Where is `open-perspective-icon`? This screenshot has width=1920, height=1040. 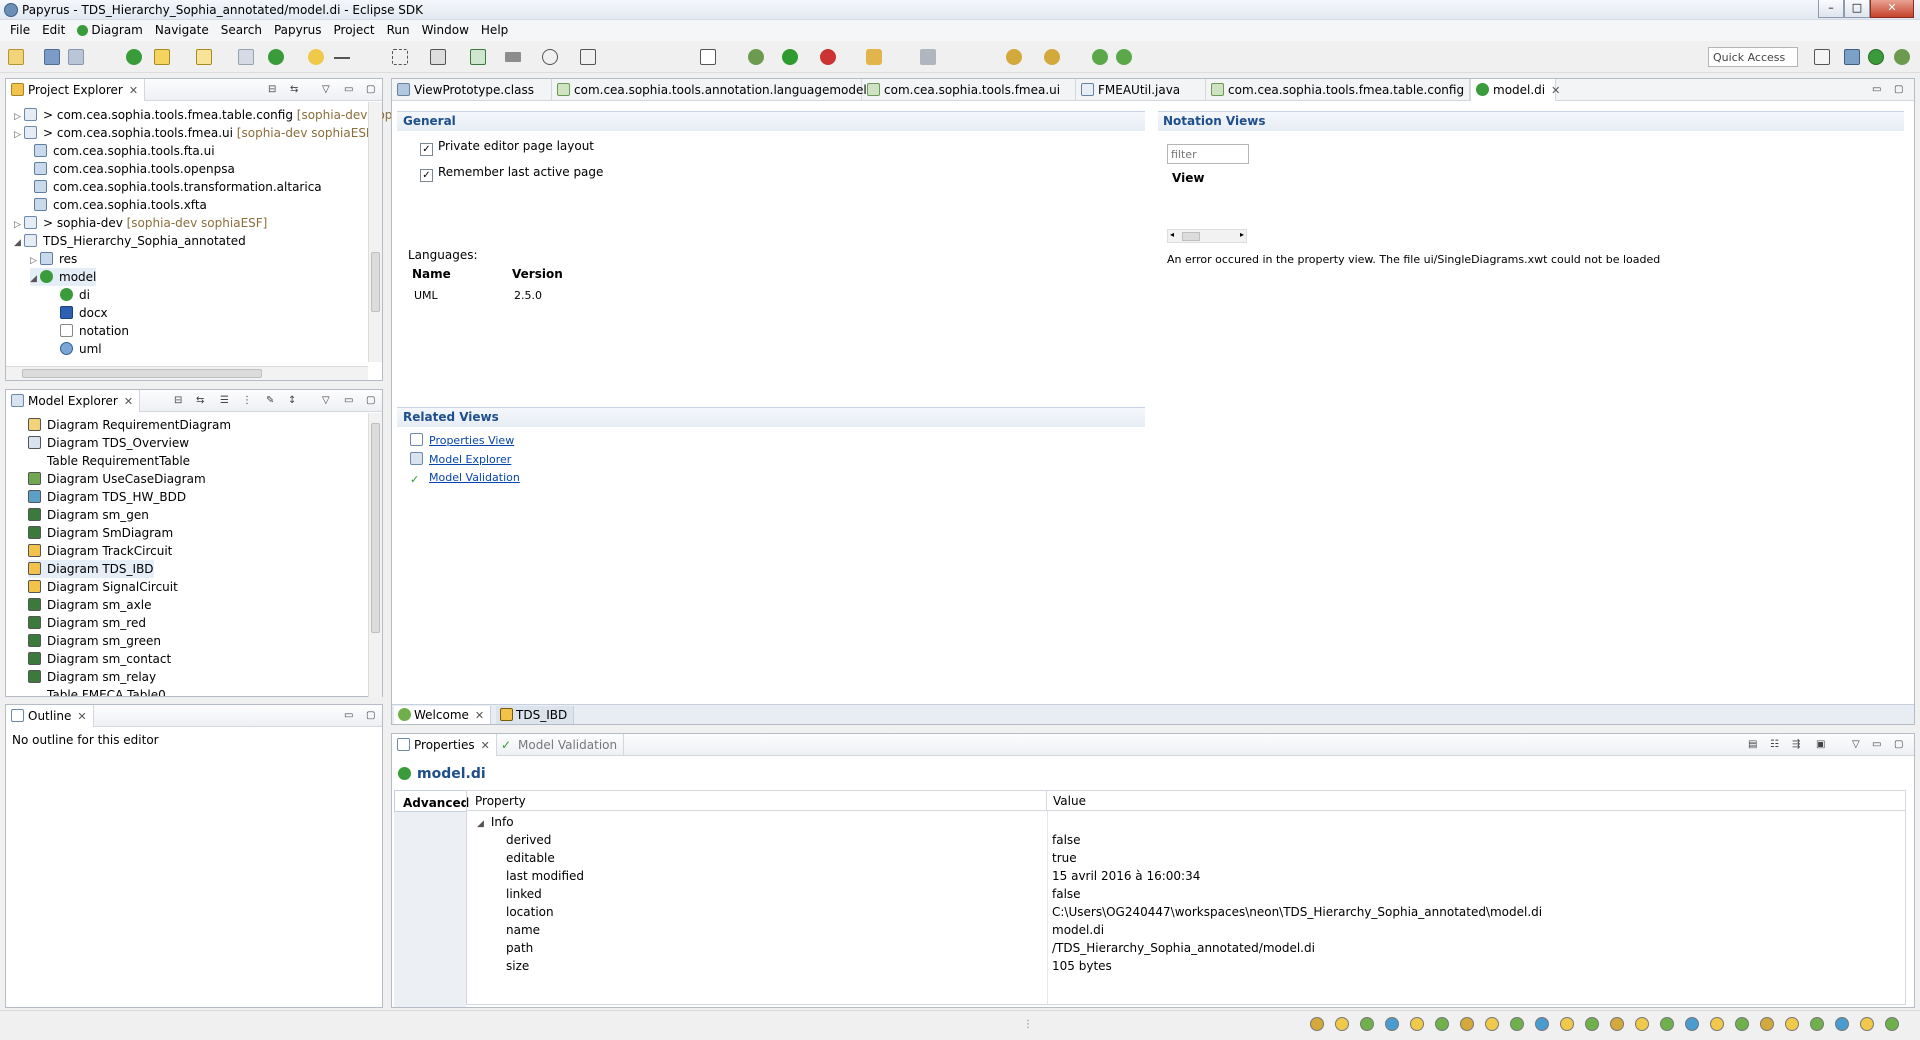 open-perspective-icon is located at coordinates (1822, 57).